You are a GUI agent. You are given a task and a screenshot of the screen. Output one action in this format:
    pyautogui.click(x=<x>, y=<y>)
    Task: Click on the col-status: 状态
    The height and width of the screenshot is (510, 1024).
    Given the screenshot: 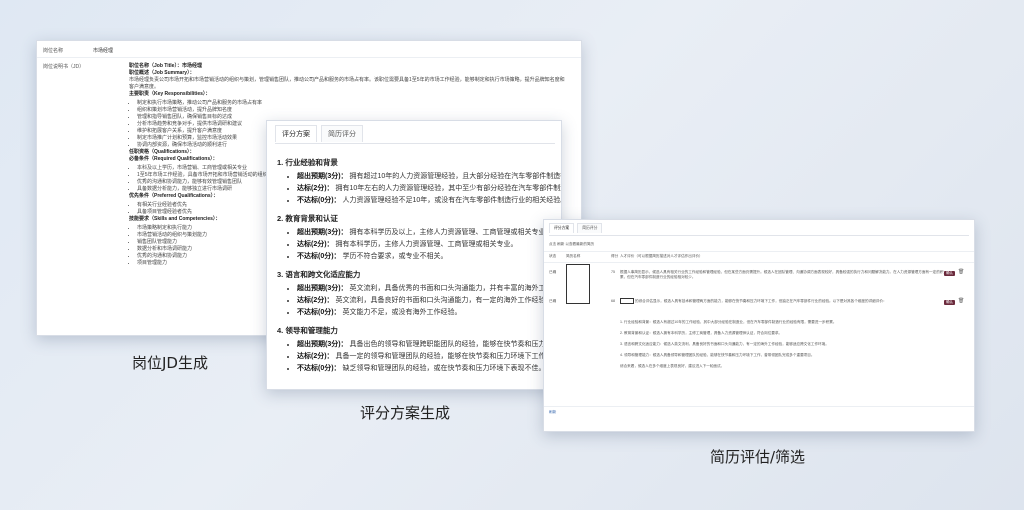 What is the action you would take?
    pyautogui.click(x=553, y=256)
    